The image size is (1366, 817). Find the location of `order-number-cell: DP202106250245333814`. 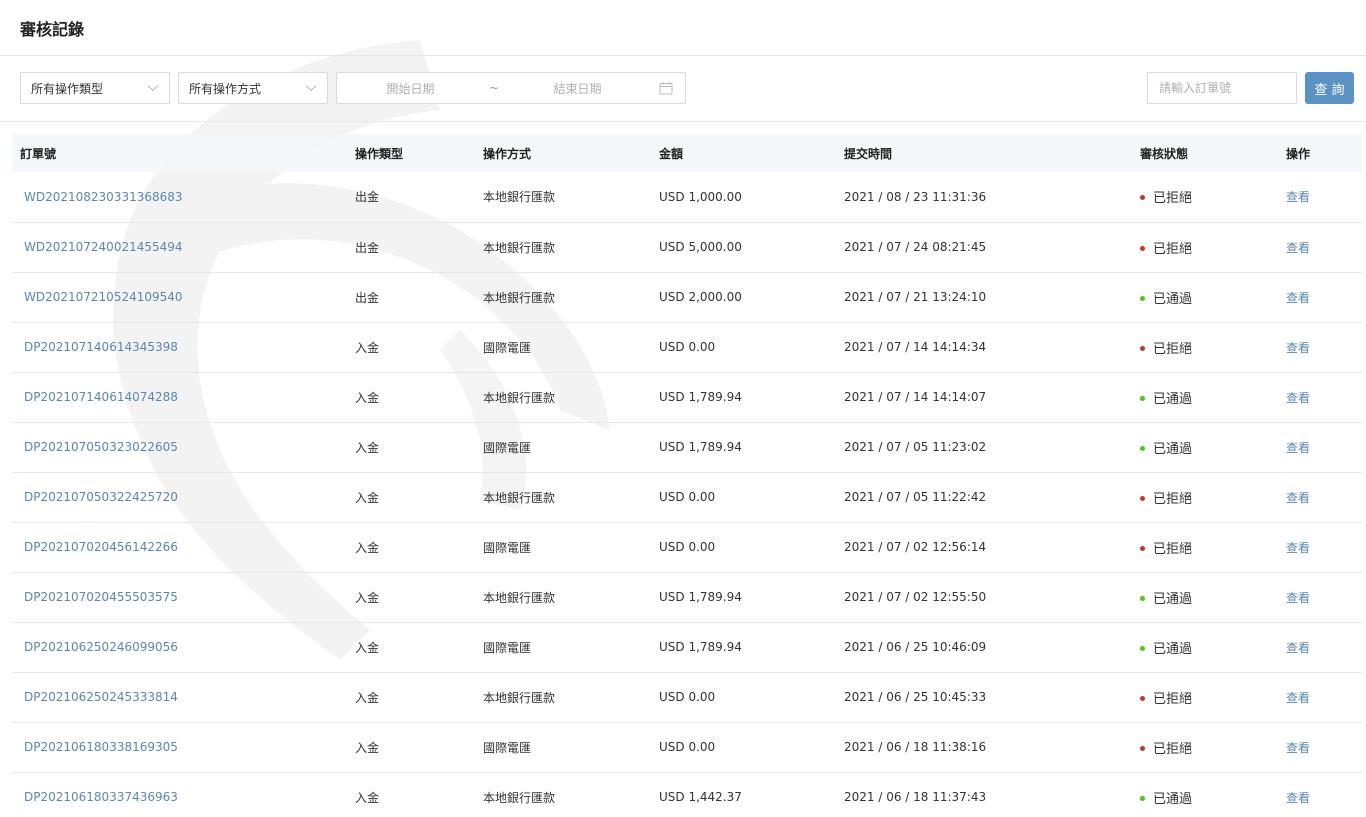

order-number-cell: DP202106250245333814 is located at coordinates (179, 697).